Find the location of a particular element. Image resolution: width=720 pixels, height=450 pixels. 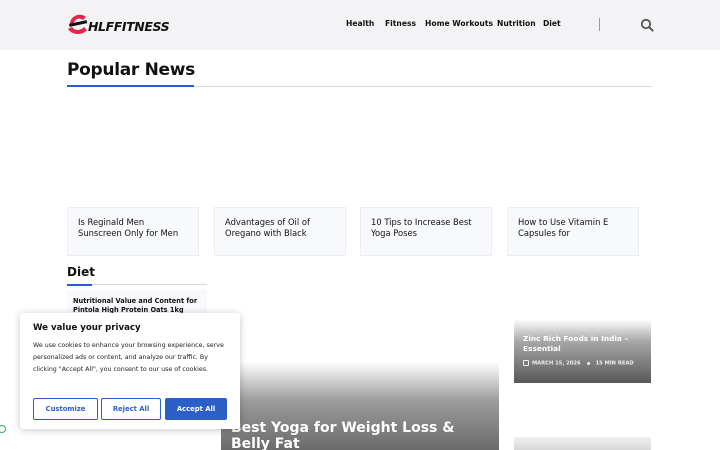

site-logo: HLFFITNESS is located at coordinates (118, 25).